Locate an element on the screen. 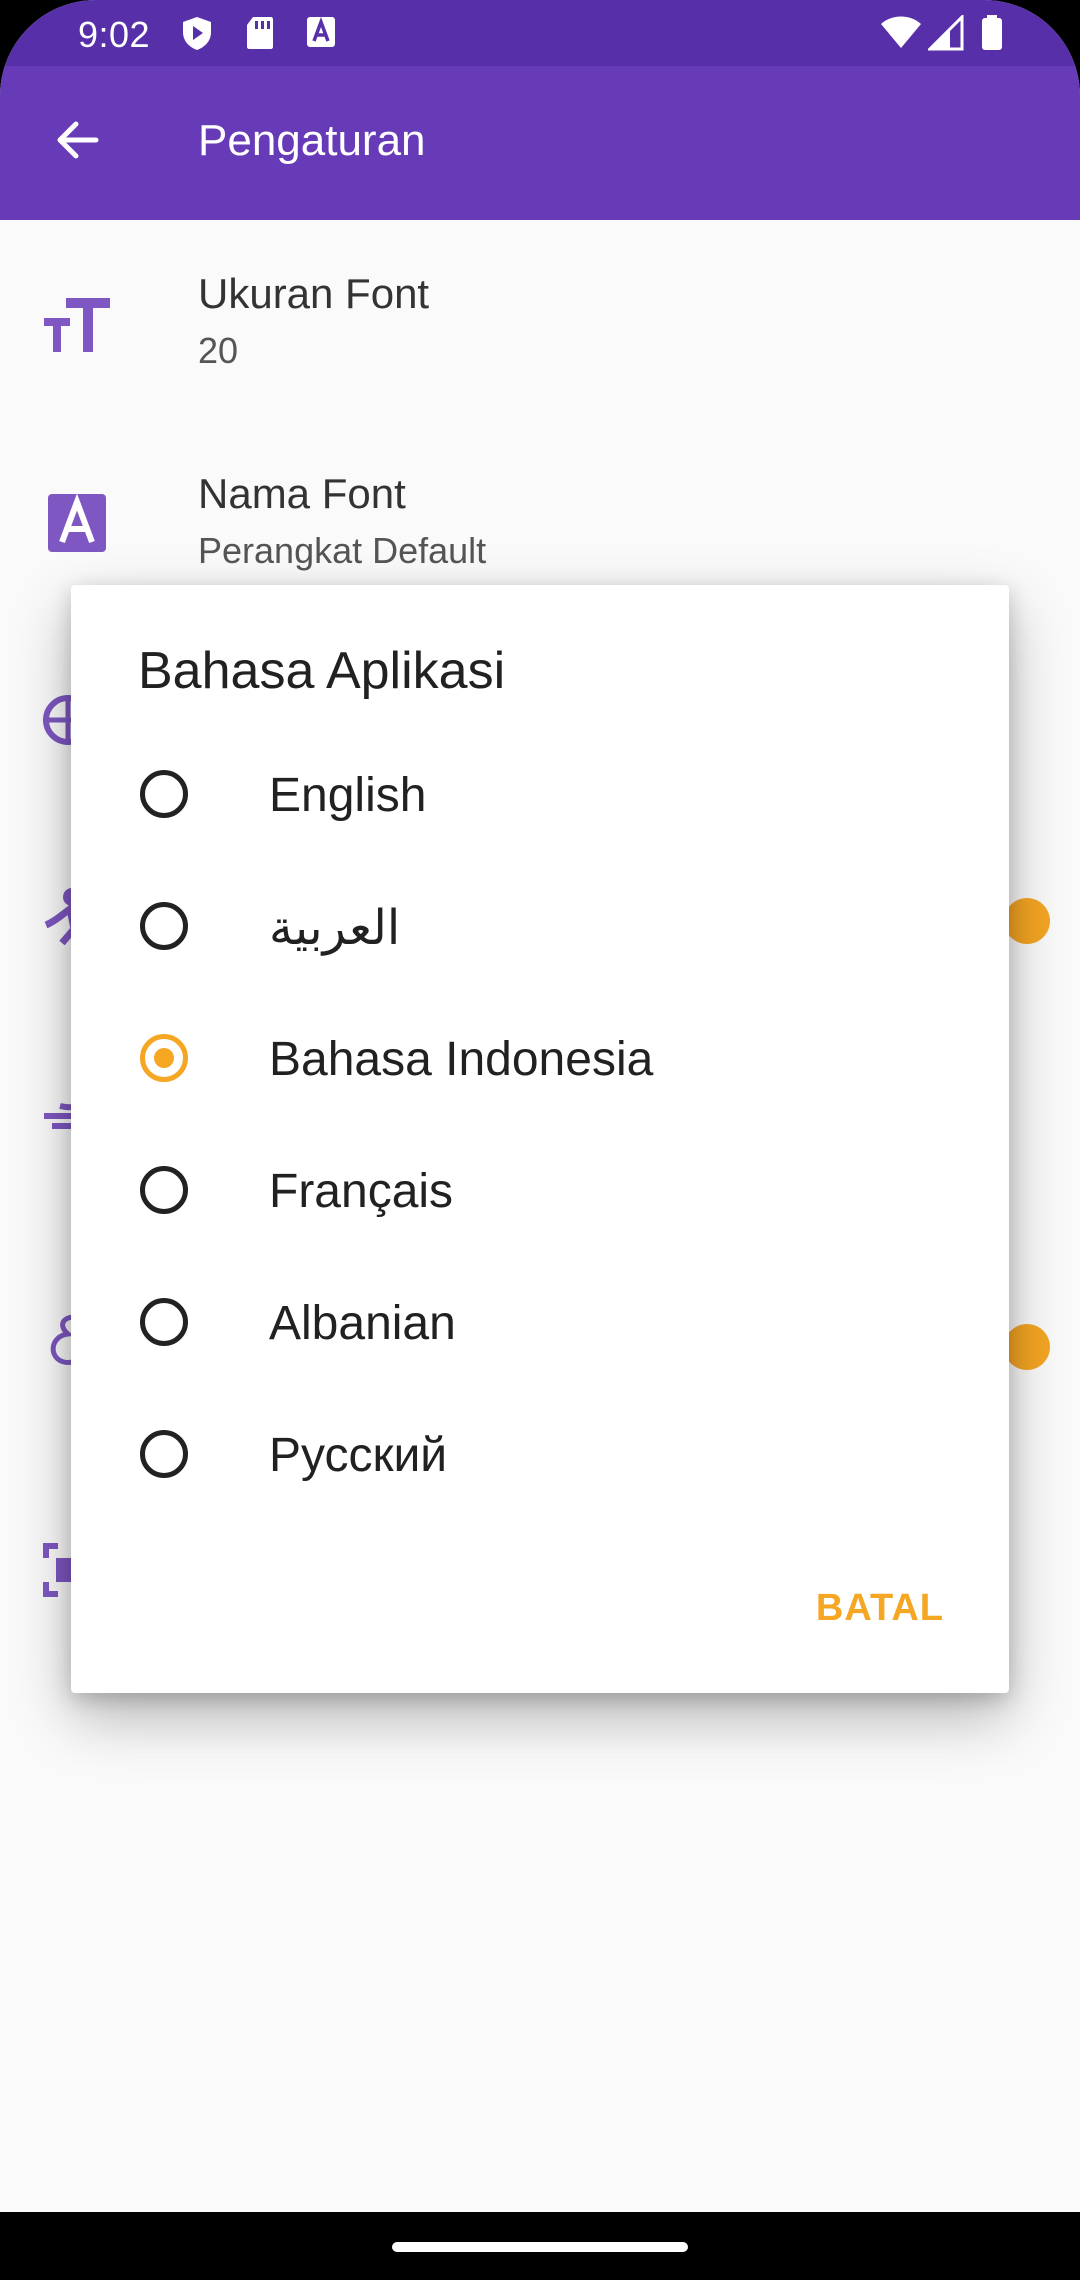 The width and height of the screenshot is (1080, 2280). language-option-albanian: Albanian is located at coordinates (540, 1326).